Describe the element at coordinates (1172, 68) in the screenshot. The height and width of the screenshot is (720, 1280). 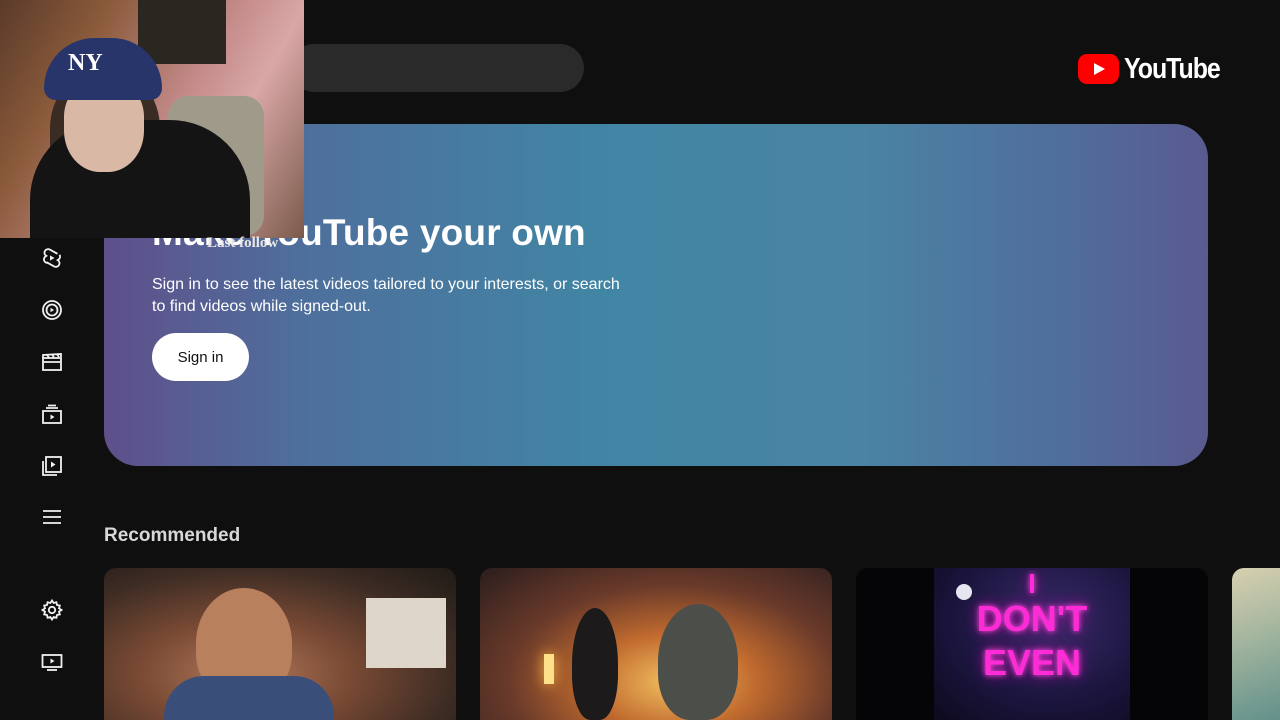
I see `logo-text: YouTube` at that location.